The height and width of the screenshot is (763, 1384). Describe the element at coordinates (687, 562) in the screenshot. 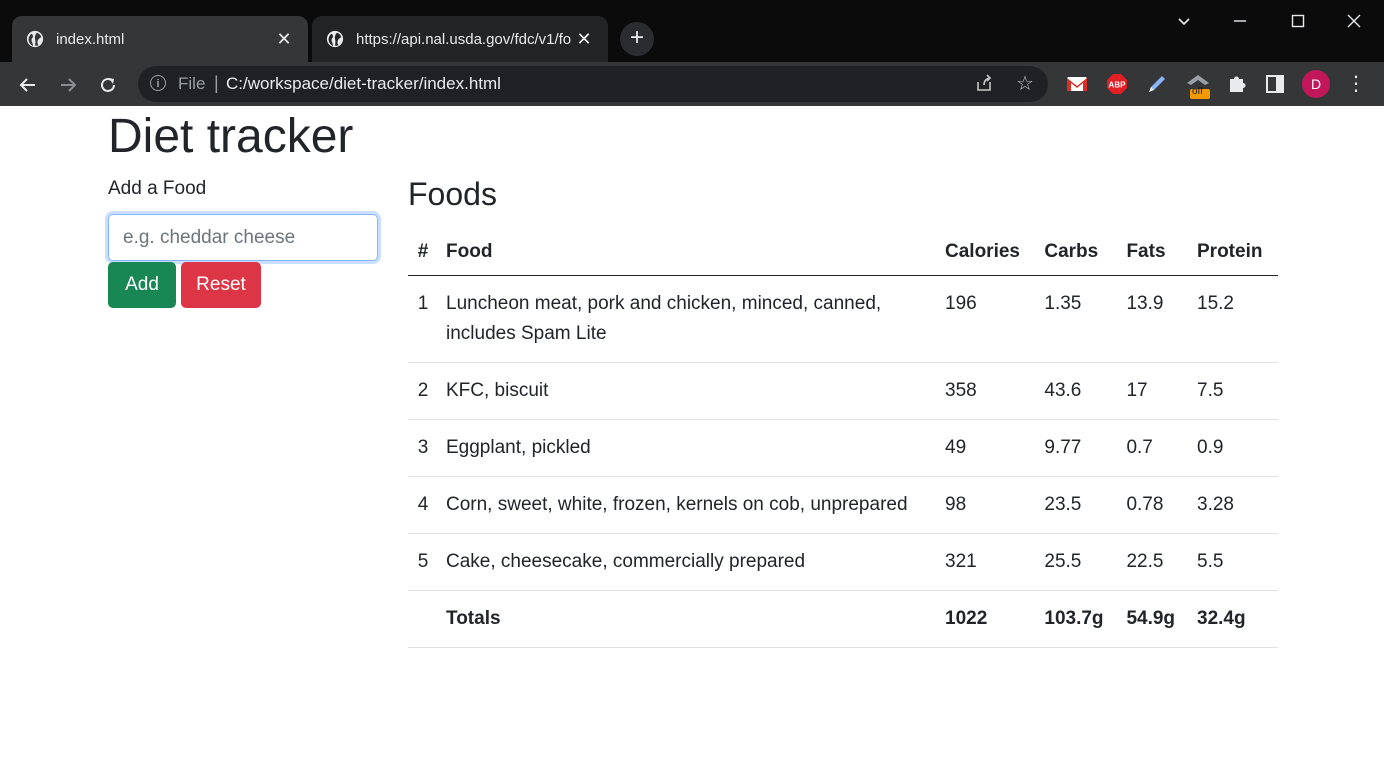

I see `food-name: Cake, cheesecake, commercially prepared` at that location.